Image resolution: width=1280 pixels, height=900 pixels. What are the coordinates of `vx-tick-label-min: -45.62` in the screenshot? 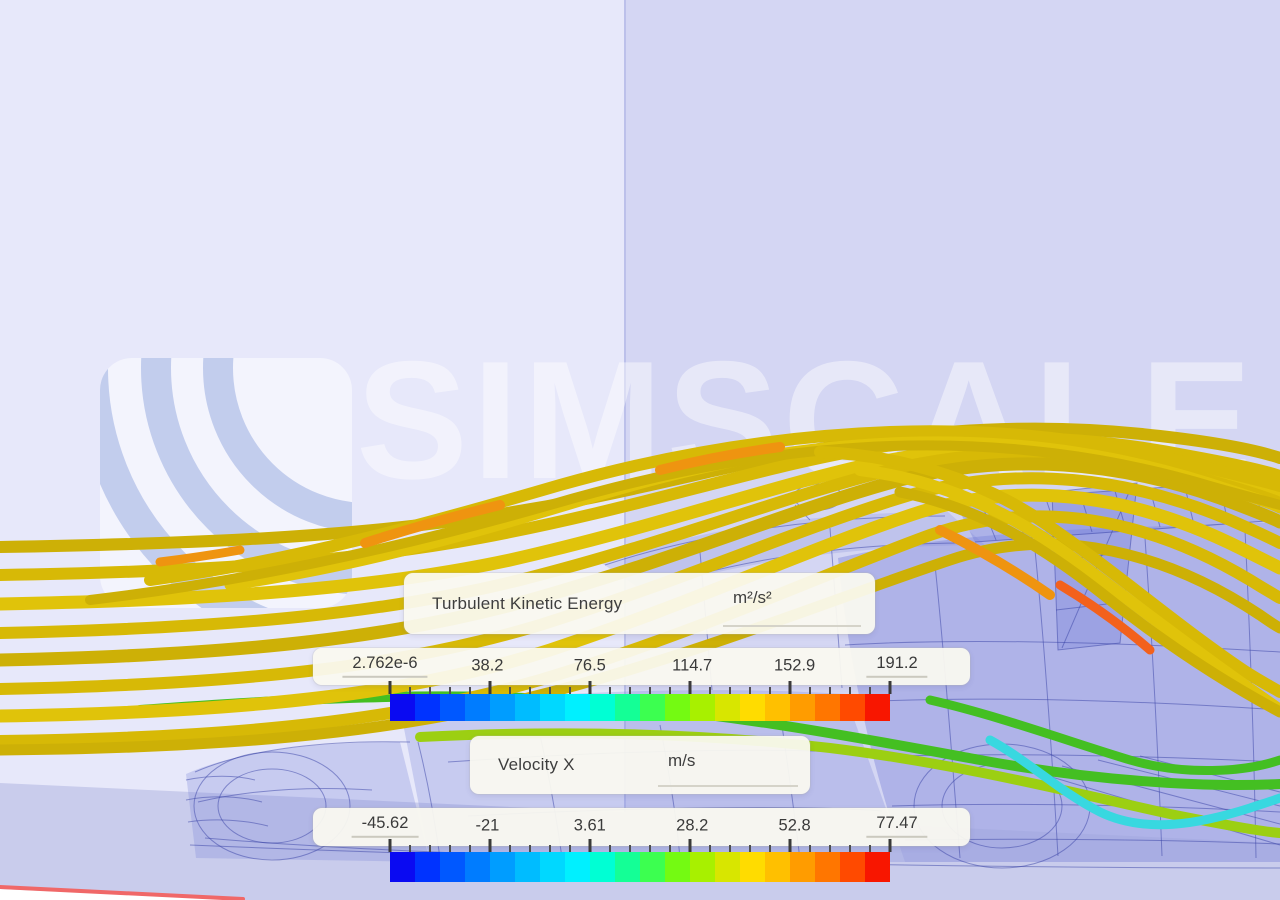 It's located at (385, 826).